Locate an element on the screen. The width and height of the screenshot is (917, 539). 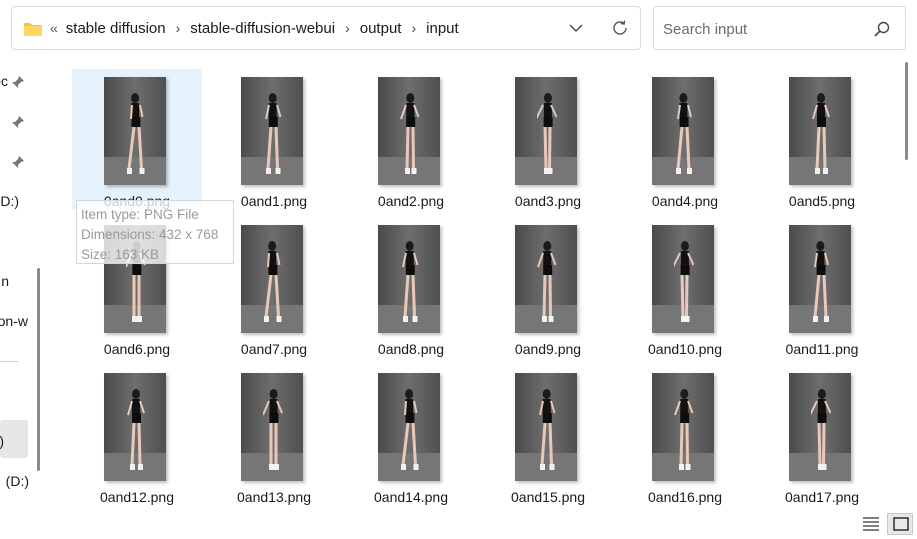
file-name: 0and4.png is located at coordinates (685, 201).